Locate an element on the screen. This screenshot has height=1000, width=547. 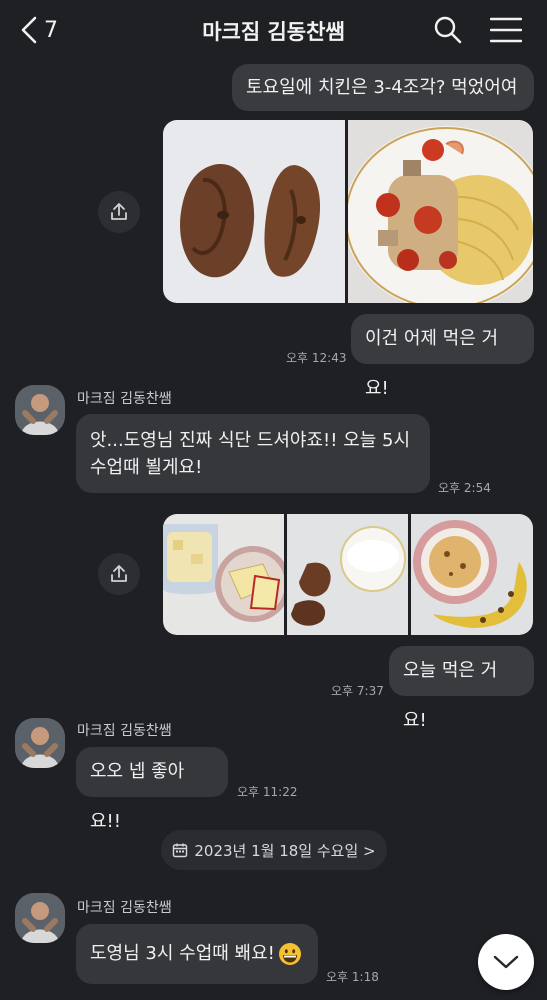
incoming-message-bubble: 앗...도영님 진짜 식단 드셔야죠!! 오늘 5시 수업때 뵐게요! is located at coordinates (253, 453).